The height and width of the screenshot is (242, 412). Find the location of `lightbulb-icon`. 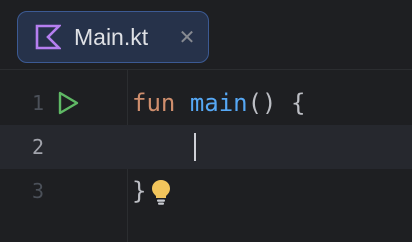

lightbulb-icon is located at coordinates (161, 192).